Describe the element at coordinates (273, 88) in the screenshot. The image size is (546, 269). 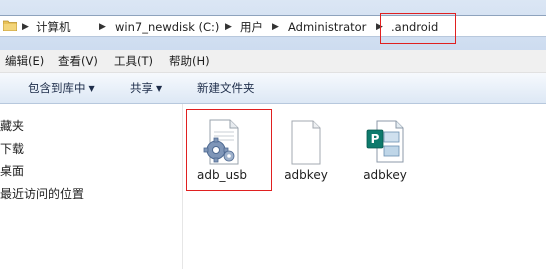
I see `command-bar: 包含到库中 ▼ 共享 ▼ 新建文件夹` at that location.